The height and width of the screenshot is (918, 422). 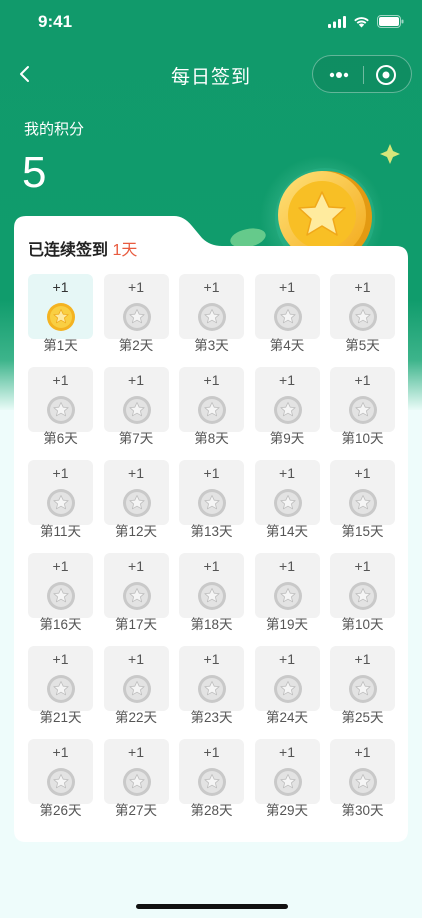 What do you see at coordinates (136, 717) in the screenshot?
I see `day-label: 第22天` at bounding box center [136, 717].